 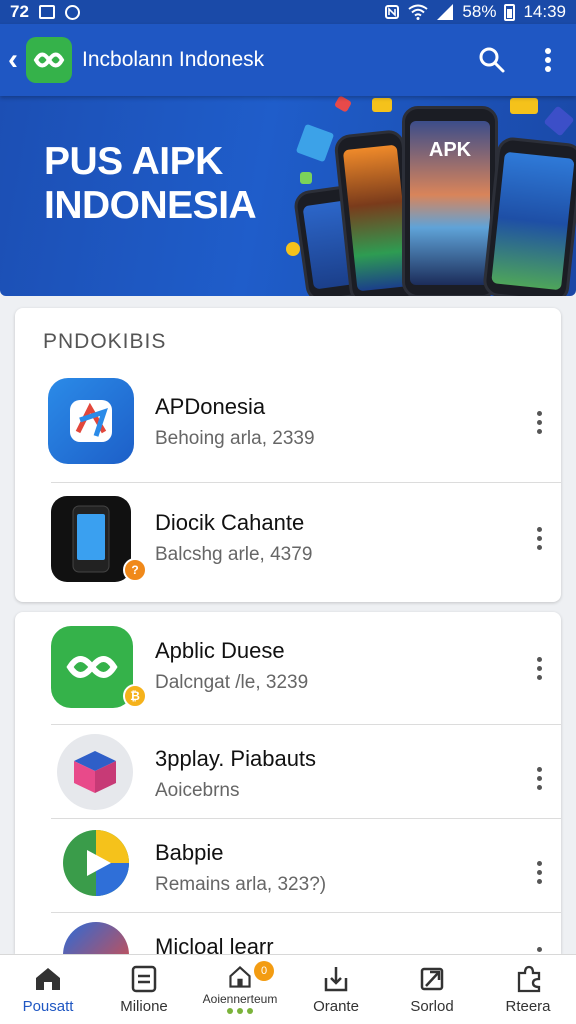 What do you see at coordinates (235, 438) in the screenshot?
I see `list-item-subtitle: Behoing arla, 2339` at bounding box center [235, 438].